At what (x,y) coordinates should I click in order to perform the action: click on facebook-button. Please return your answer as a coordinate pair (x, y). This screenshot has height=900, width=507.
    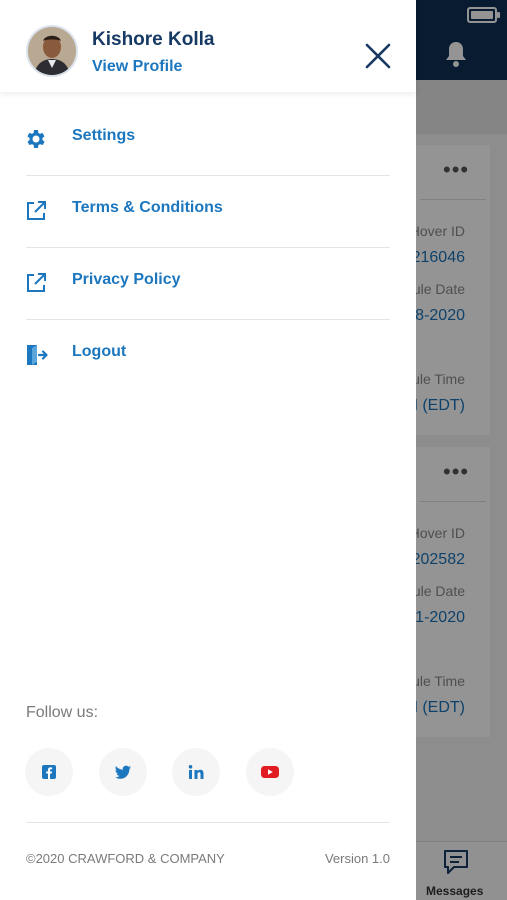
    Looking at the image, I should click on (49, 772).